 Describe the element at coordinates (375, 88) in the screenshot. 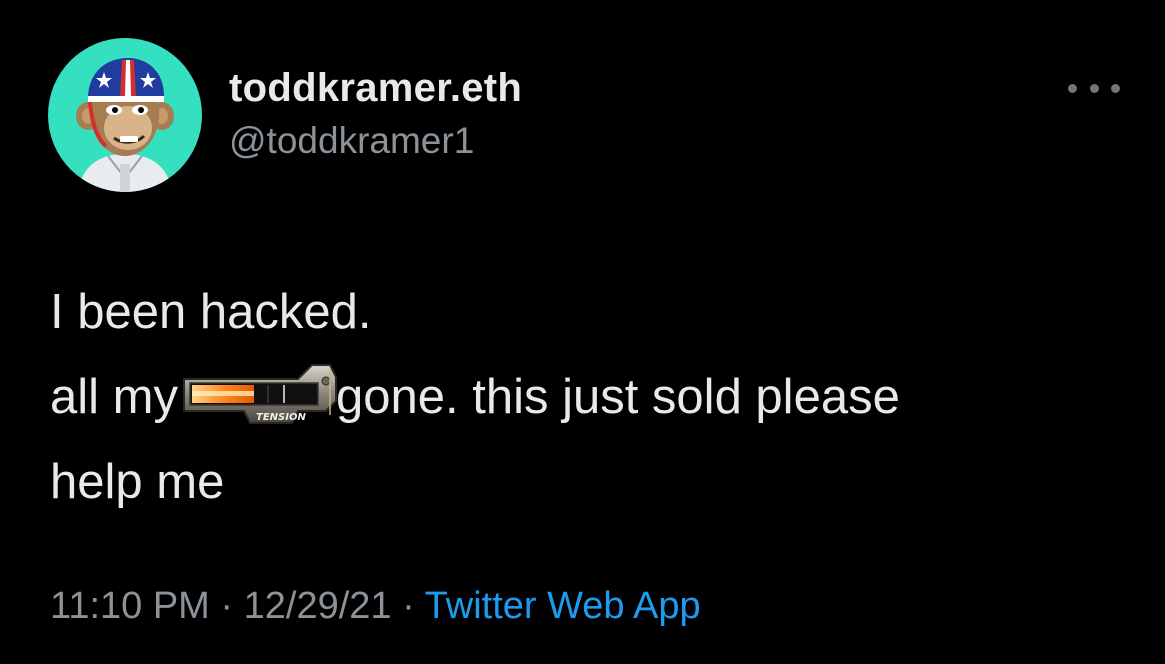

I see `author-display-name: toddkramer.eth` at that location.